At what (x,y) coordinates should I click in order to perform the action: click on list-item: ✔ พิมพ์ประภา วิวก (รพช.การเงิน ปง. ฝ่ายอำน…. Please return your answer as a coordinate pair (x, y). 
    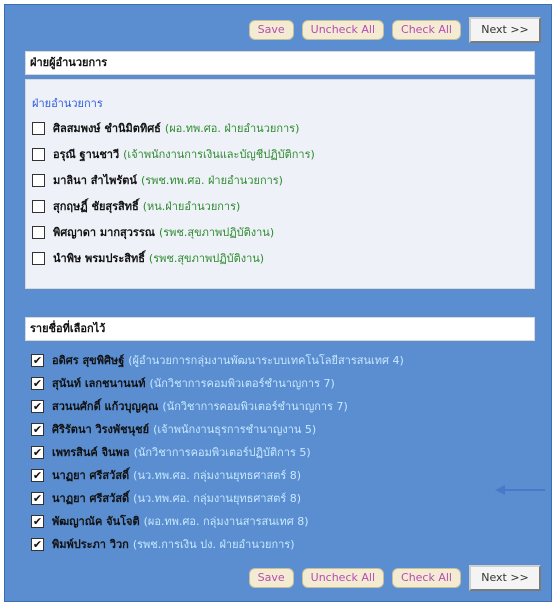
    Looking at the image, I should click on (163, 544).